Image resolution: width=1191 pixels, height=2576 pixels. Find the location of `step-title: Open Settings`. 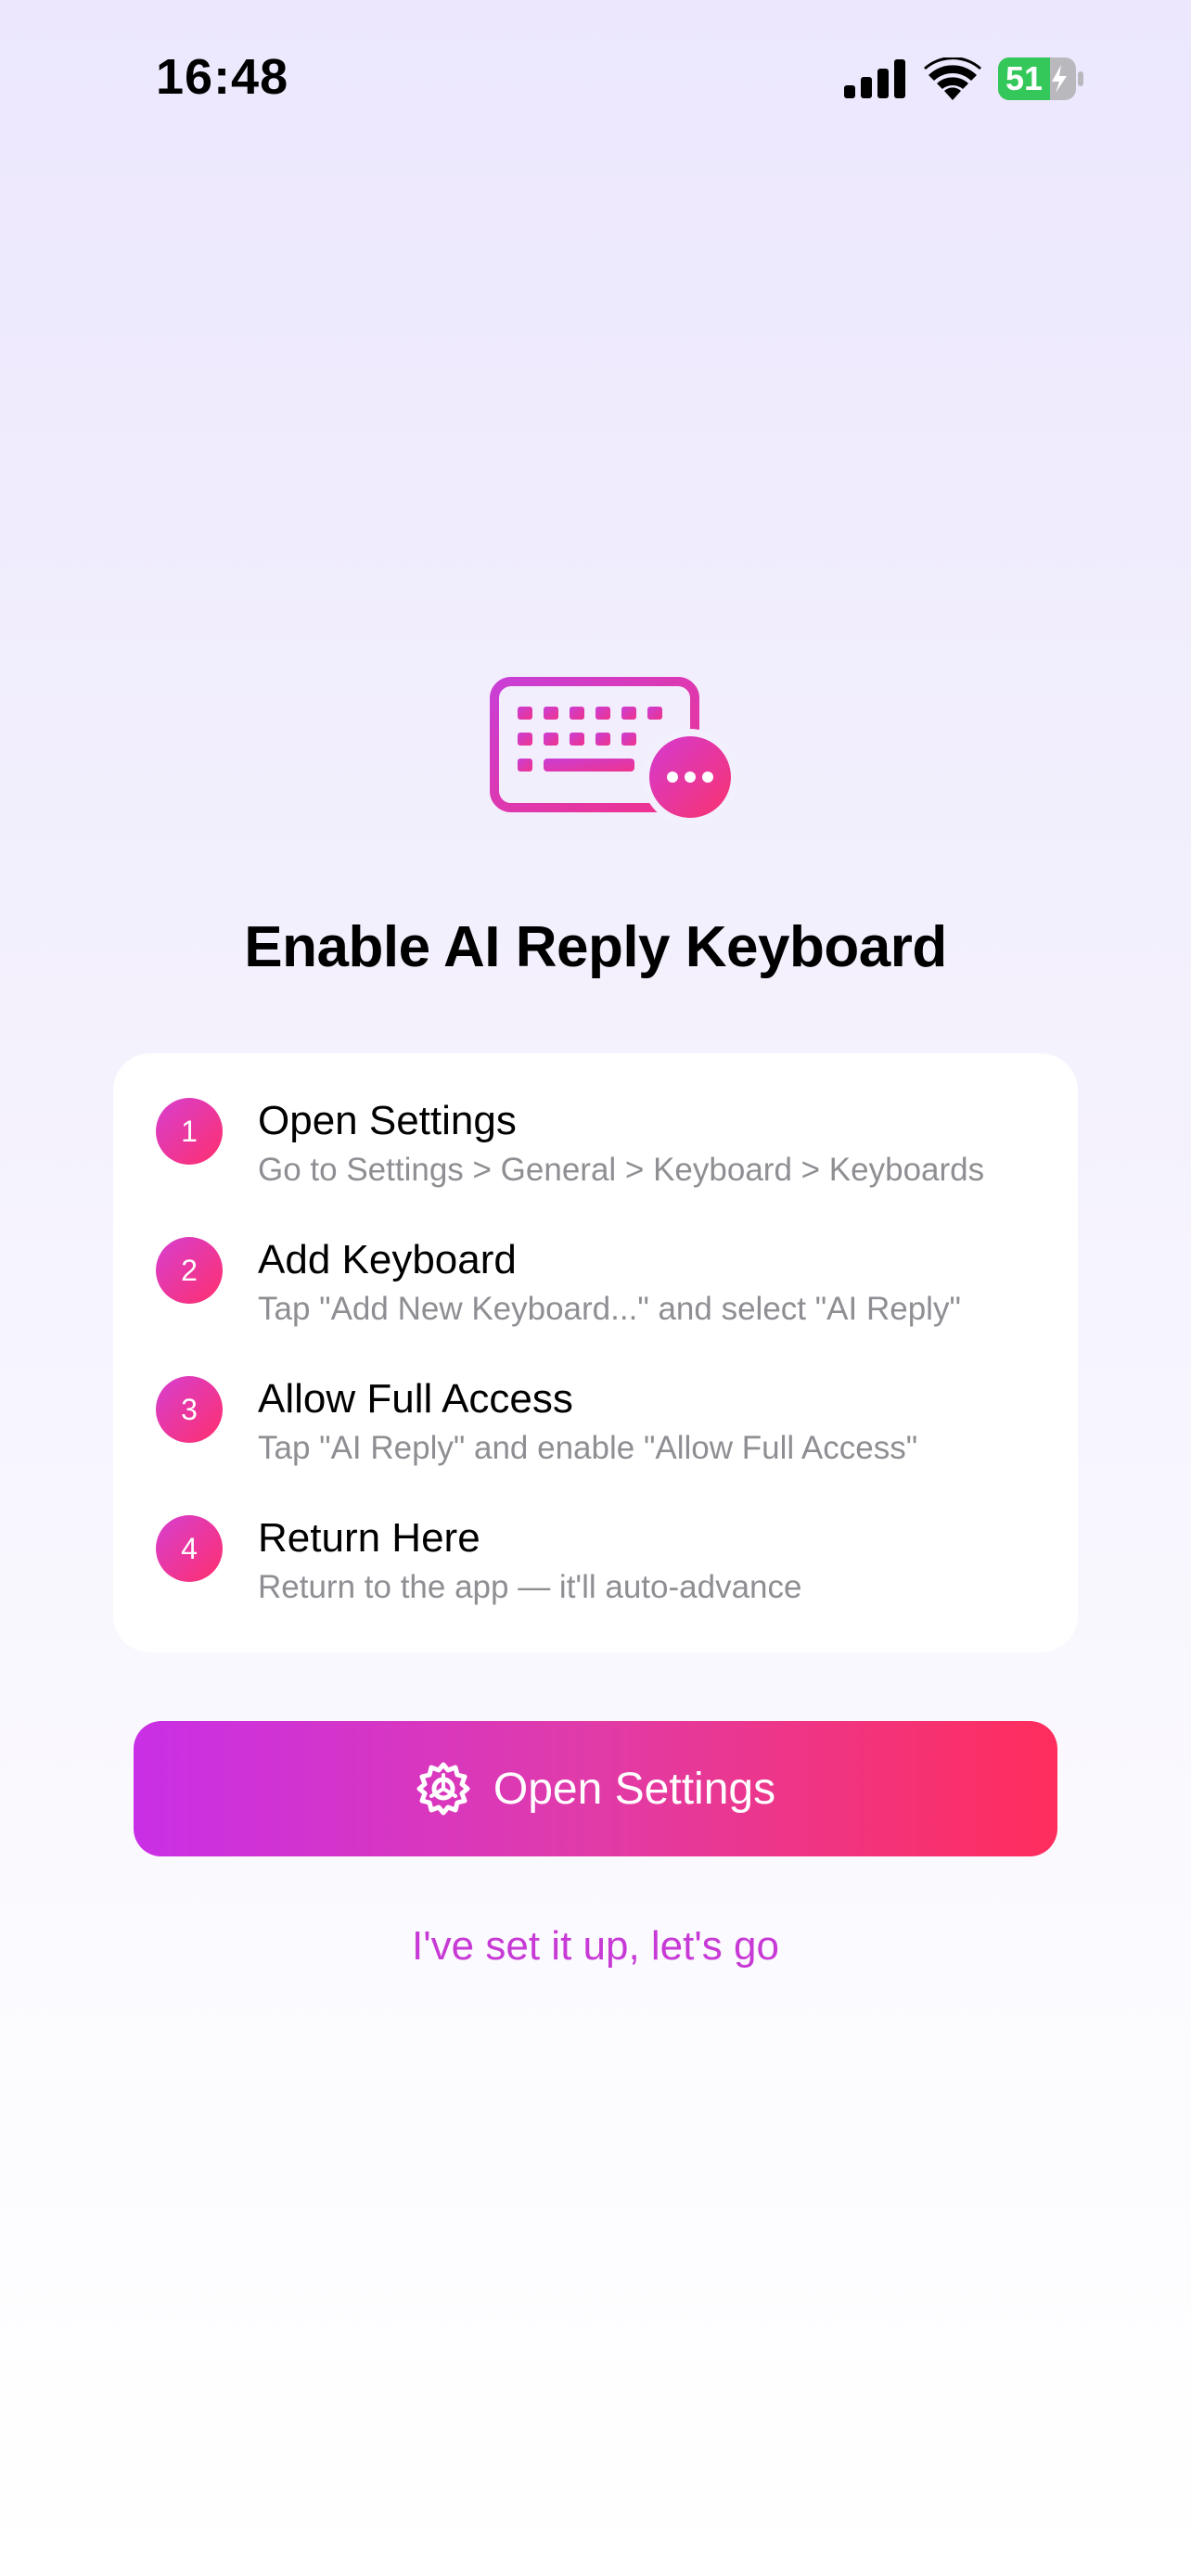

step-title: Open Settings is located at coordinates (387, 1120).